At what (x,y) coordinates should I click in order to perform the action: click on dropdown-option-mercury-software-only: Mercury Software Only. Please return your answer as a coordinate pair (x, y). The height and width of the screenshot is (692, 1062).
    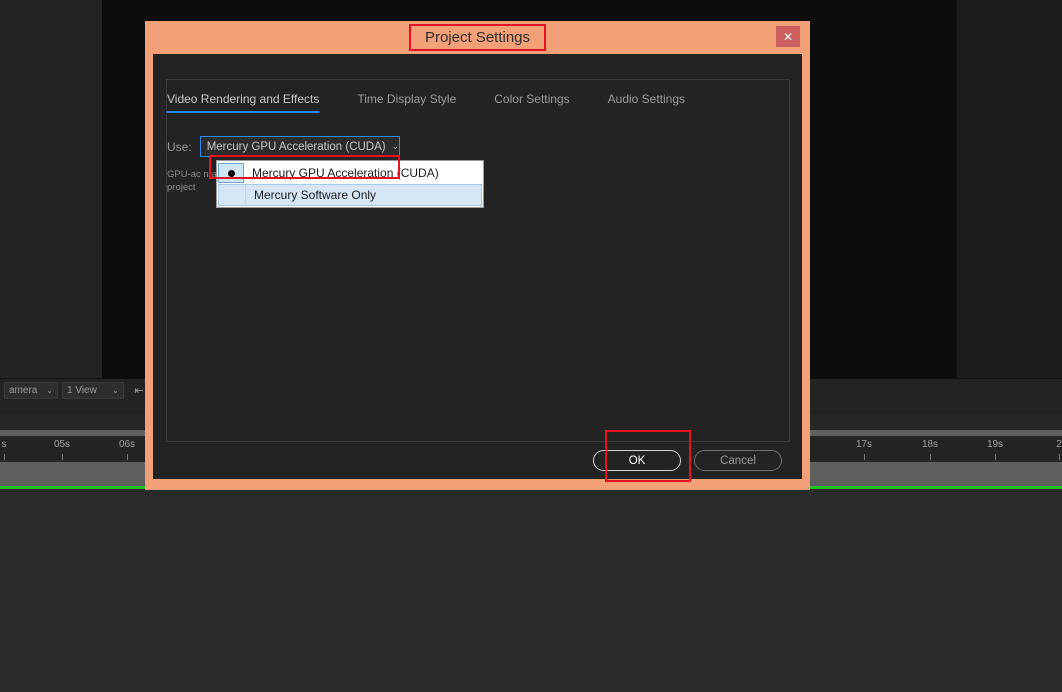
    Looking at the image, I should click on (350, 195).